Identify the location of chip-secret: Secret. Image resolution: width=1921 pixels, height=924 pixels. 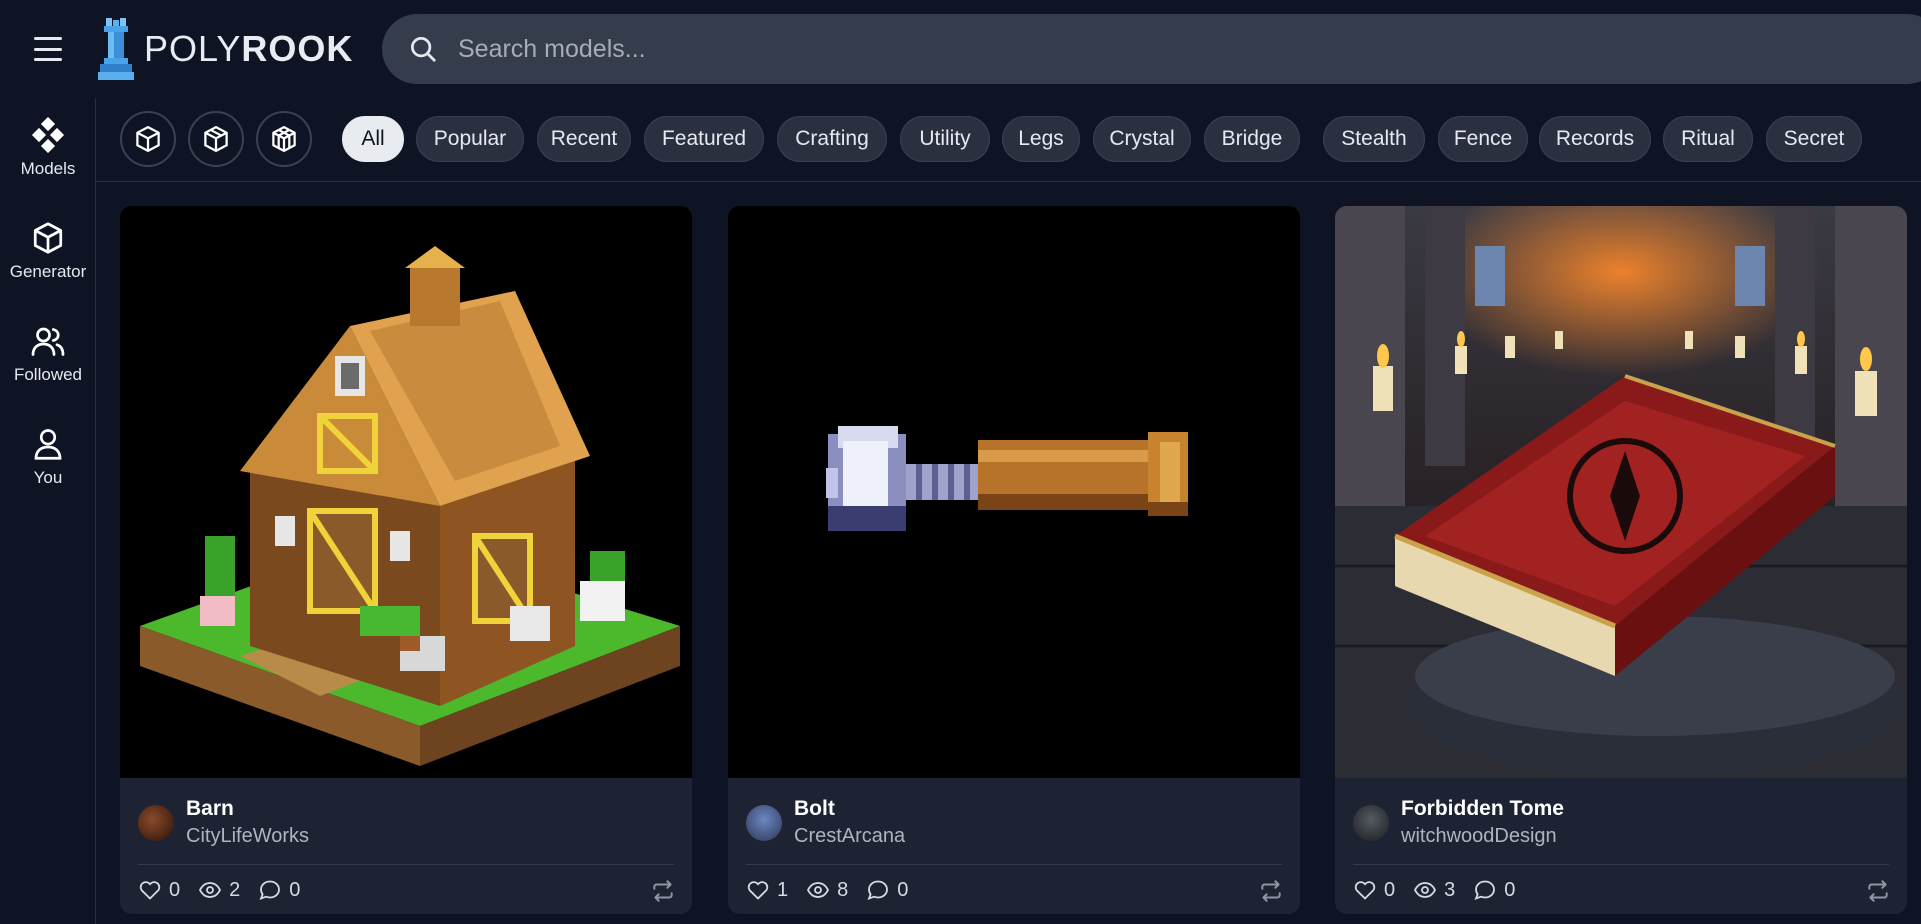
(1814, 139).